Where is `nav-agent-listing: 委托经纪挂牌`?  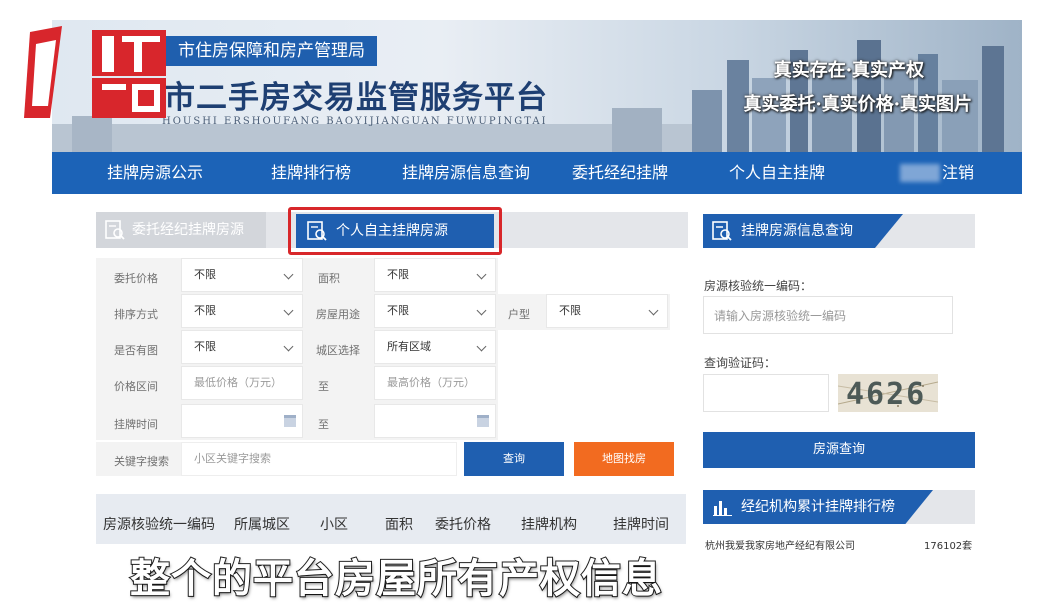
nav-agent-listing: 委托经纪挂牌 is located at coordinates (620, 173).